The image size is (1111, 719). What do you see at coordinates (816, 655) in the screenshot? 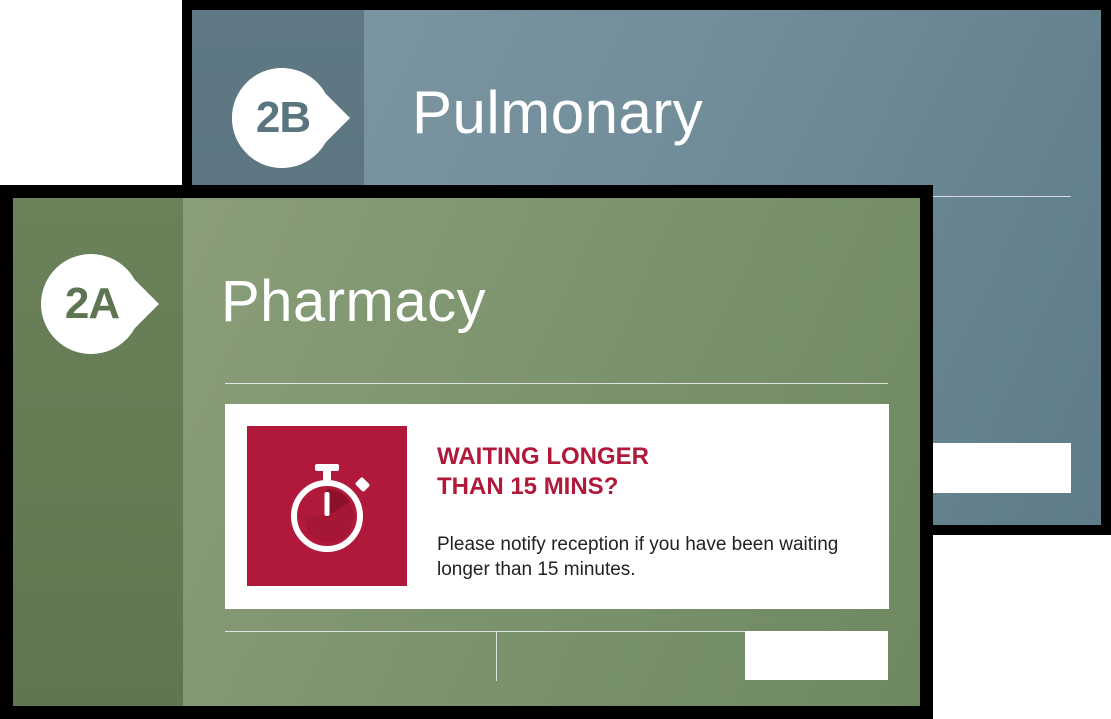
I see `pharmacy-info-slot` at bounding box center [816, 655].